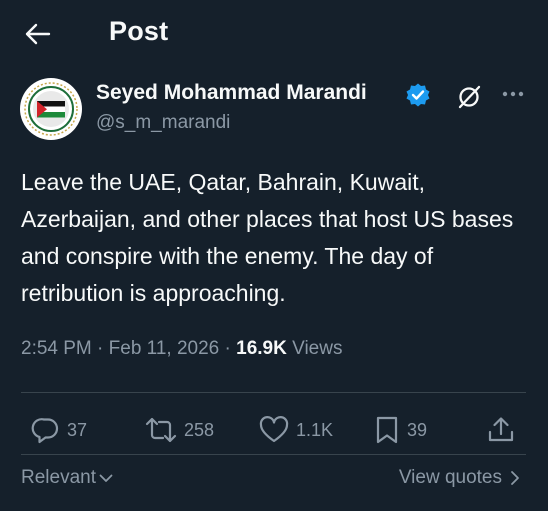 Image resolution: width=548 pixels, height=511 pixels. I want to click on views-count: 16.9K, so click(261, 348).